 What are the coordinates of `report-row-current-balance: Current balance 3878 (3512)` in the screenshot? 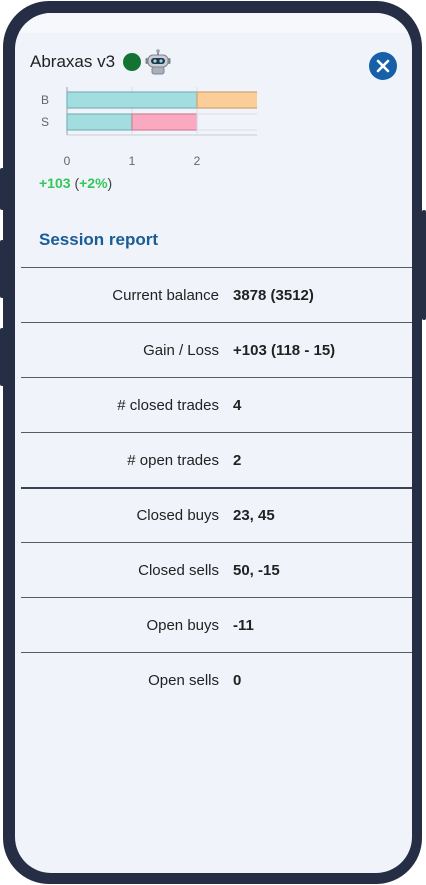 It's located at (216, 294).